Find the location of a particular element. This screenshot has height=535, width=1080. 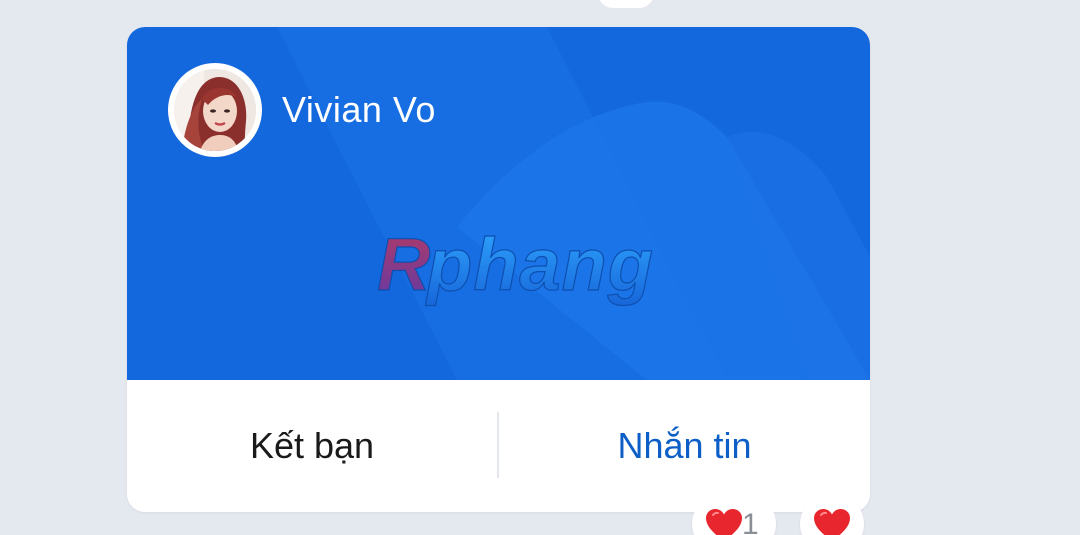

send-message-button: Nhắn tin is located at coordinates (684, 446).